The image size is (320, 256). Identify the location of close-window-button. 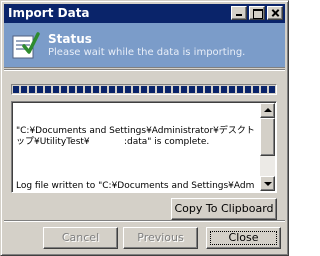
(275, 13).